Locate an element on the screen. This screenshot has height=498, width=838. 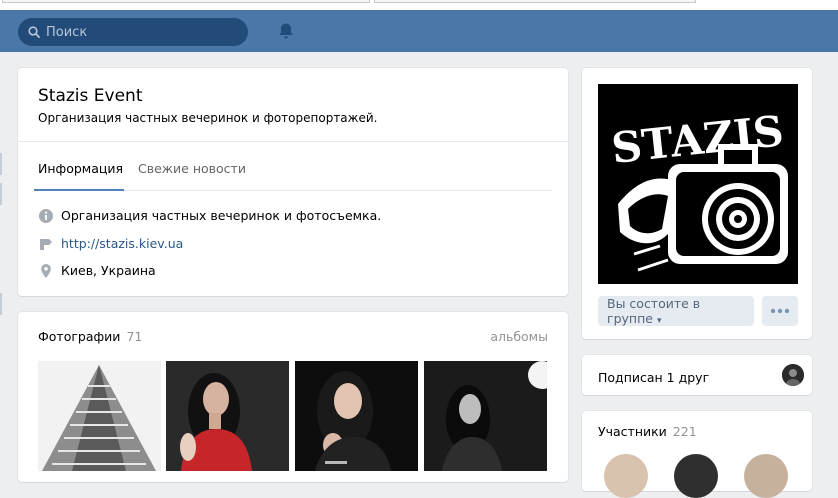
membership-button-label: Вы состоите в группе is located at coordinates (654, 311).